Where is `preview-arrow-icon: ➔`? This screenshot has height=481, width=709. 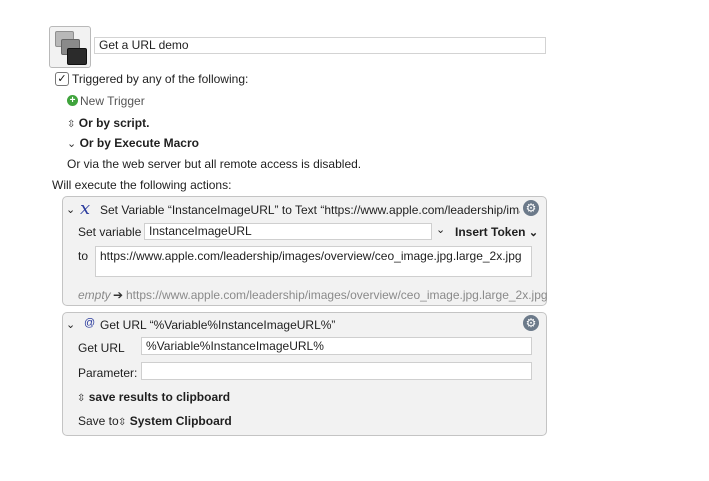 preview-arrow-icon: ➔ is located at coordinates (118, 295).